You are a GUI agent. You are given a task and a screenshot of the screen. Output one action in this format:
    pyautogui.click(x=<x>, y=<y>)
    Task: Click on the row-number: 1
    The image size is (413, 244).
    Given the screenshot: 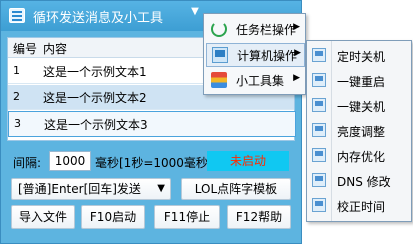 What is the action you would take?
    pyautogui.click(x=16, y=70)
    